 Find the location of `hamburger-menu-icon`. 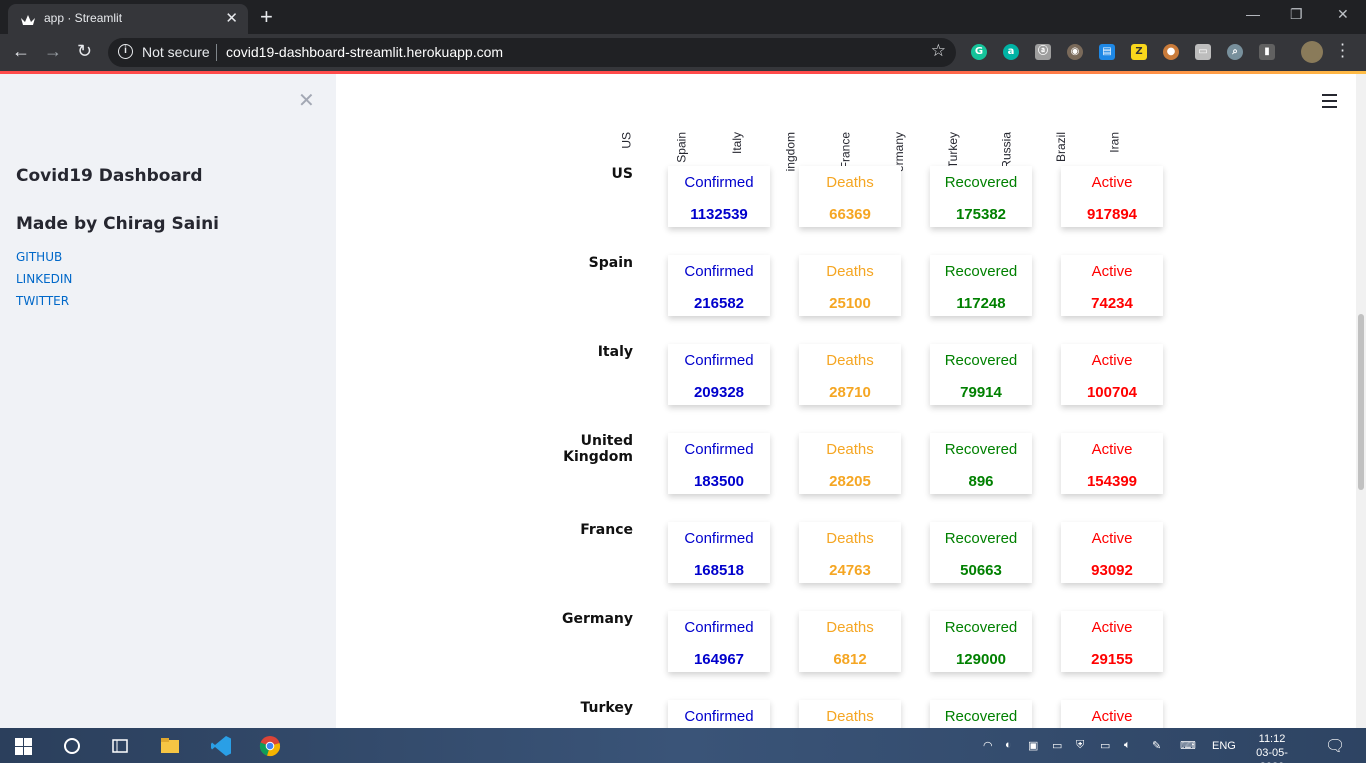

hamburger-menu-icon is located at coordinates (1329, 103).